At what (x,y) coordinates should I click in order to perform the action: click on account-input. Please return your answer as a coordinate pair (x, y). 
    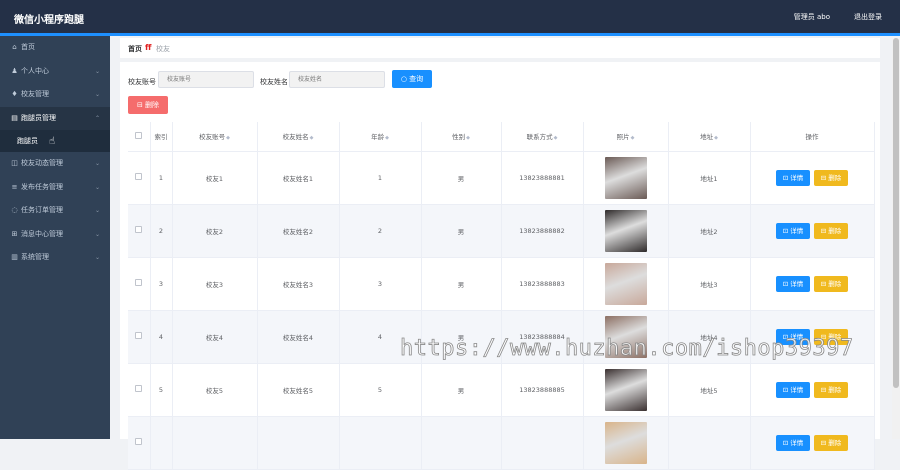
    Looking at the image, I should click on (206, 79).